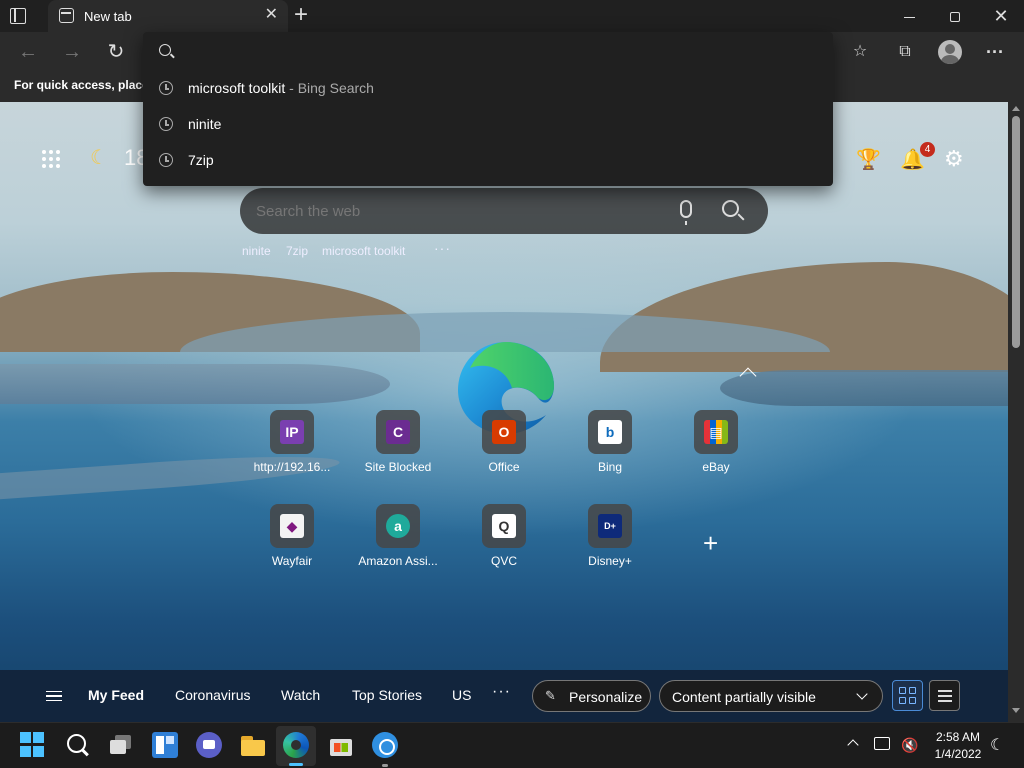 This screenshot has height=768, width=1024. What do you see at coordinates (18, 16) in the screenshot?
I see `tab-actions-icon` at bounding box center [18, 16].